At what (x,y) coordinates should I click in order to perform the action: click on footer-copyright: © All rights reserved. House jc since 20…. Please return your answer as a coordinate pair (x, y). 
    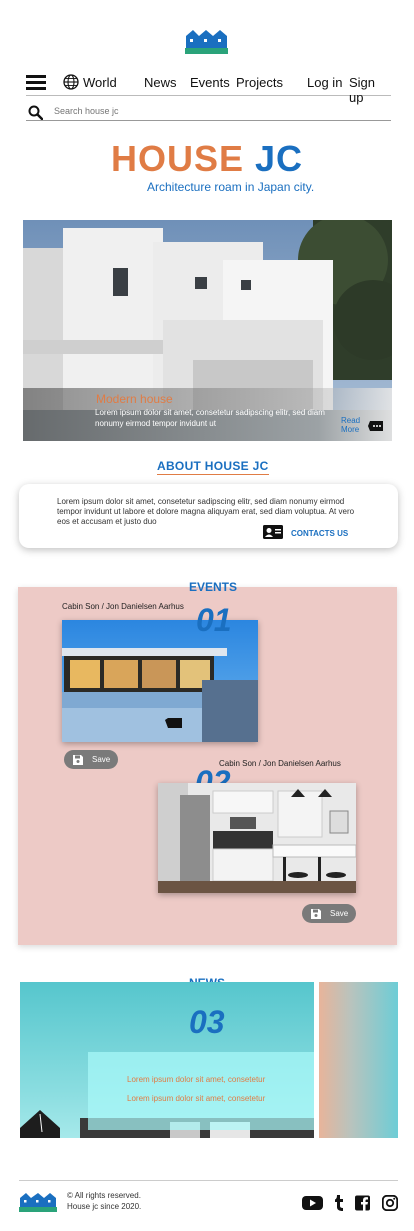
    Looking at the image, I should click on (104, 1201).